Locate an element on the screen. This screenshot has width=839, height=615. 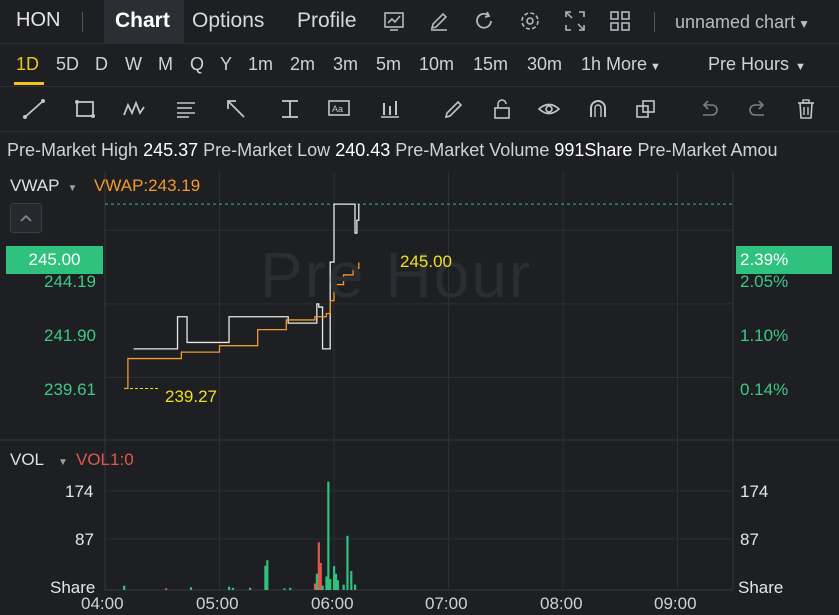
vol-indicator-dropdown: VOL ▼ is located at coordinates (39, 460).